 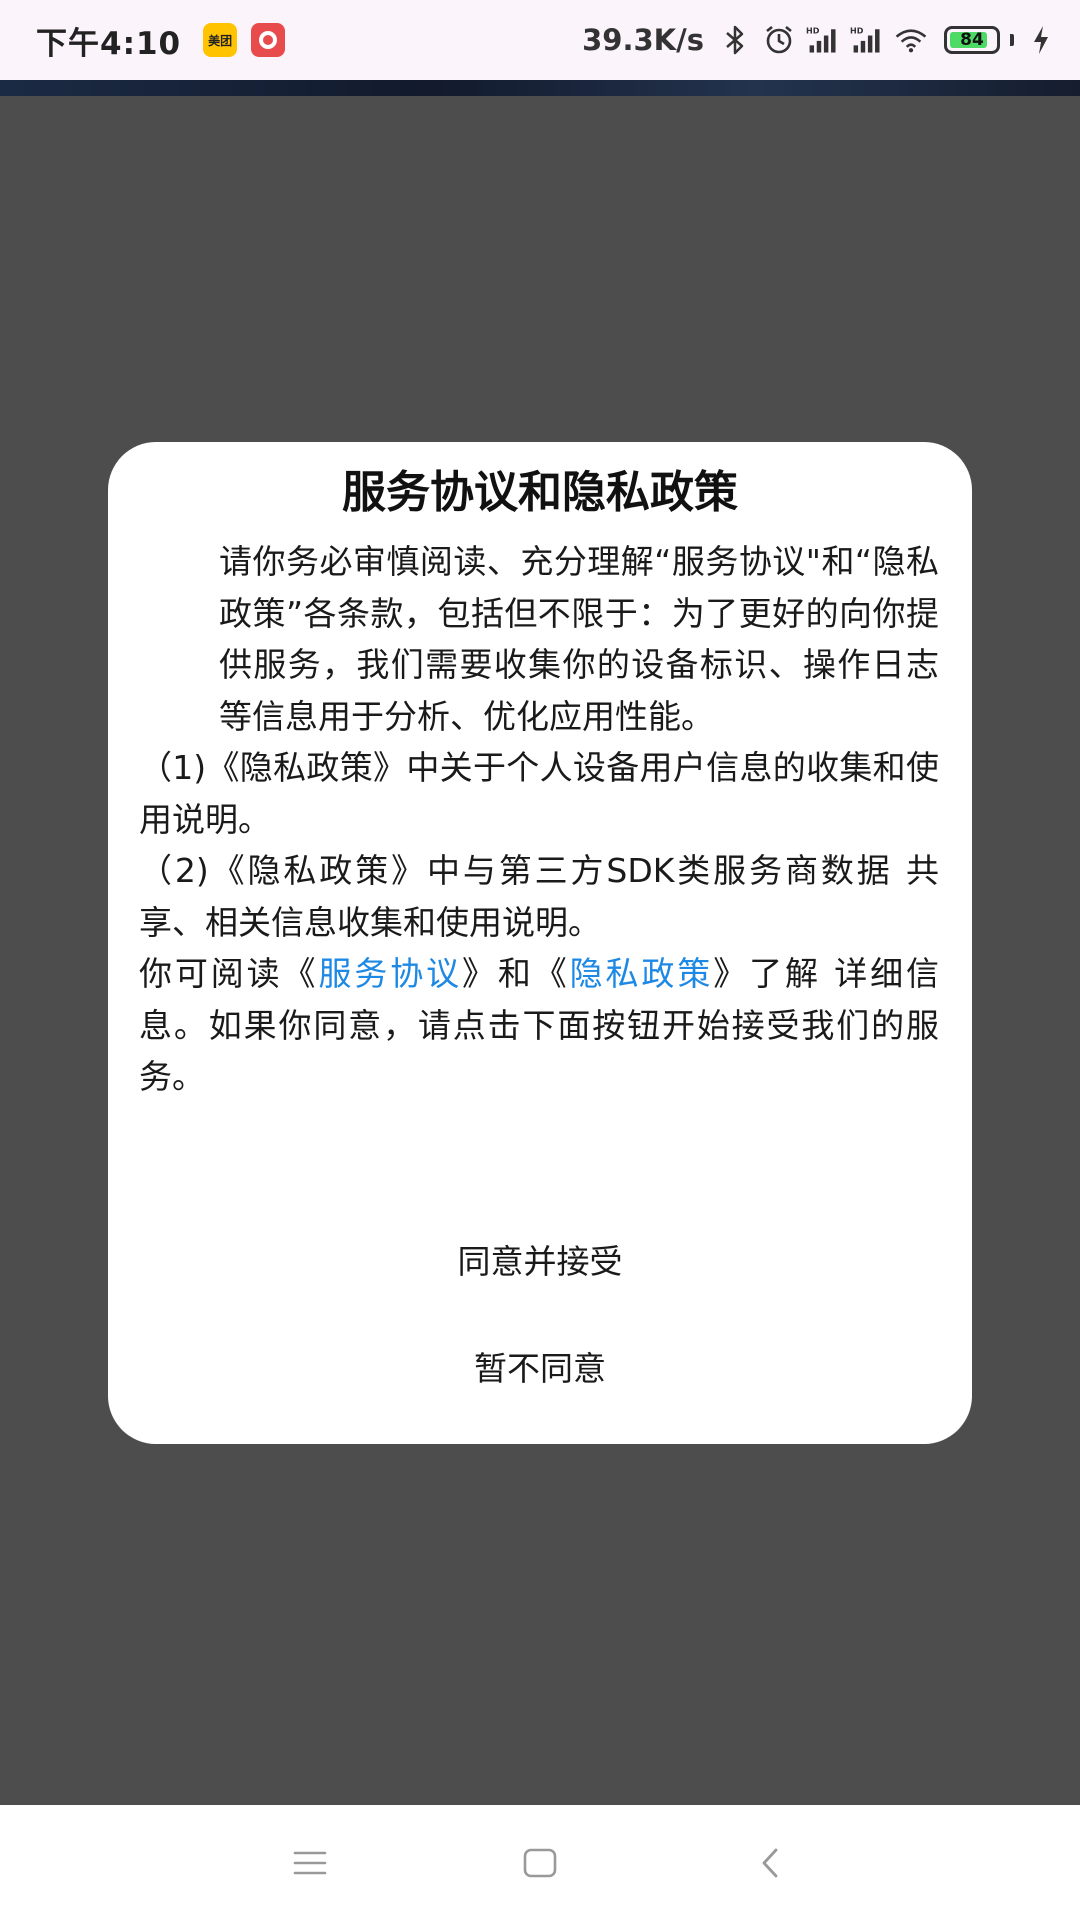 I want to click on privacy-policy-link: 隐私政策, so click(x=642, y=973).